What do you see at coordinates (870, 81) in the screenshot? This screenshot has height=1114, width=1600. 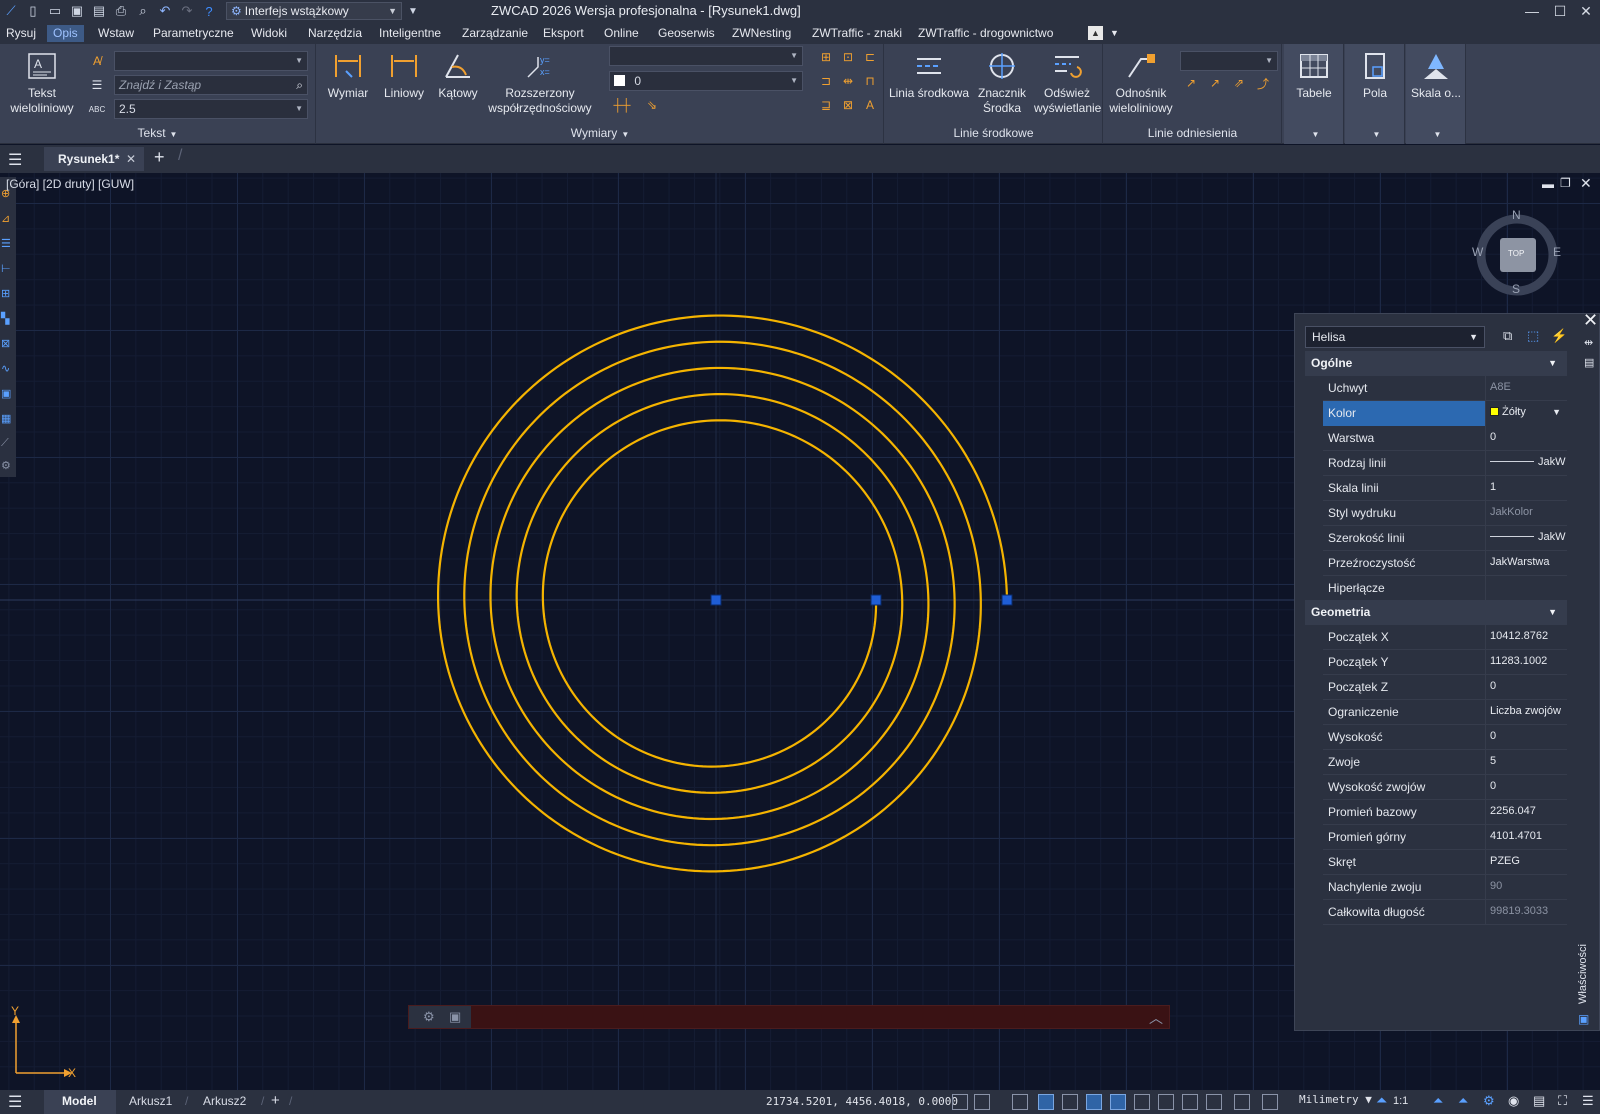 I see `dim-tool-icon: ⊓` at bounding box center [870, 81].